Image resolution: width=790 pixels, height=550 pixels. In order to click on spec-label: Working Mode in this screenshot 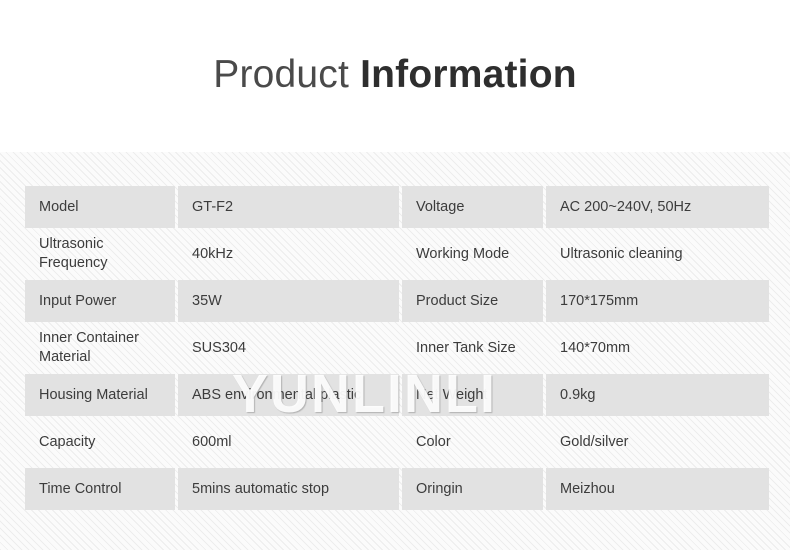, I will do `click(463, 253)`.